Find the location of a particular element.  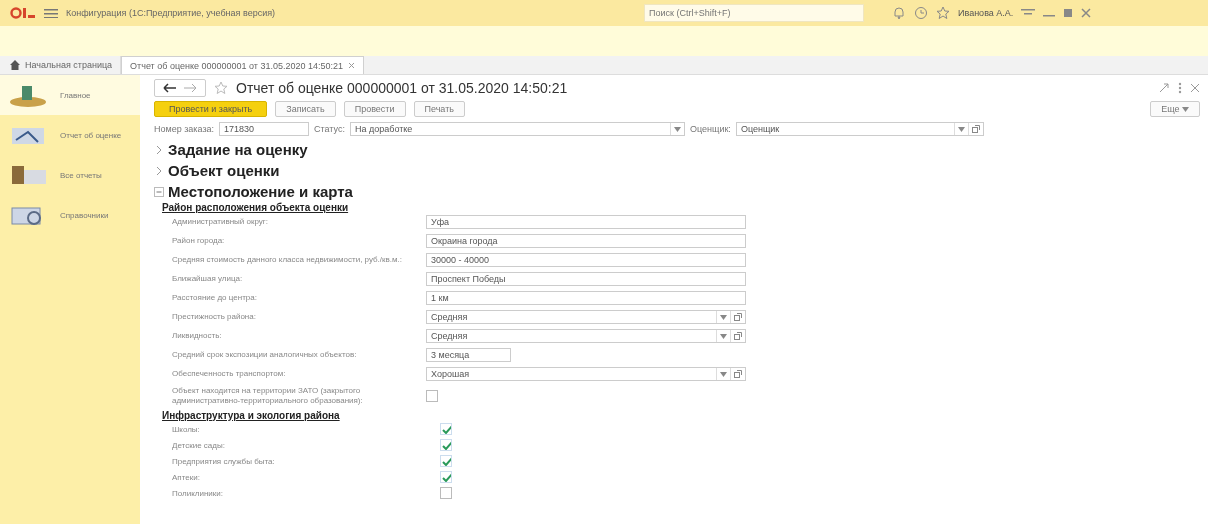

field-label: Район города: is located at coordinates (199, 241).